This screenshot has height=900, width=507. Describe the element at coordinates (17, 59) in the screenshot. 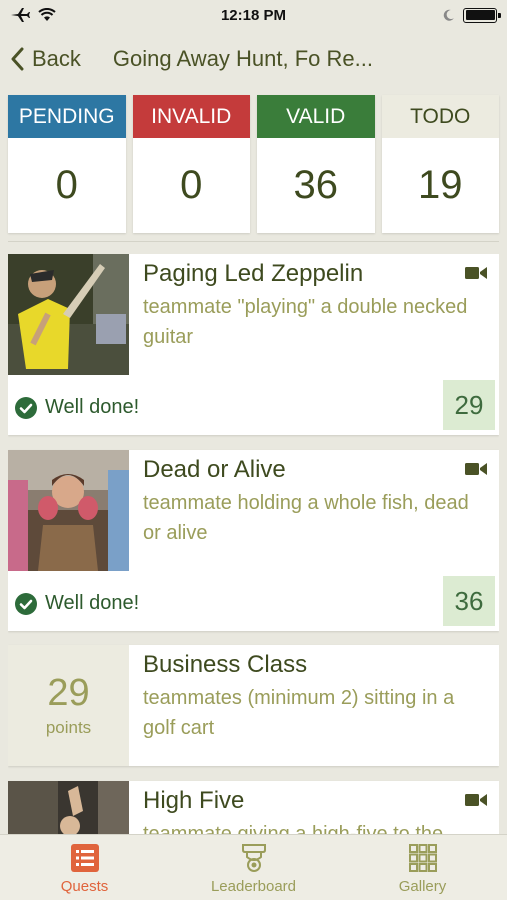

I see `chevron-left-icon` at that location.